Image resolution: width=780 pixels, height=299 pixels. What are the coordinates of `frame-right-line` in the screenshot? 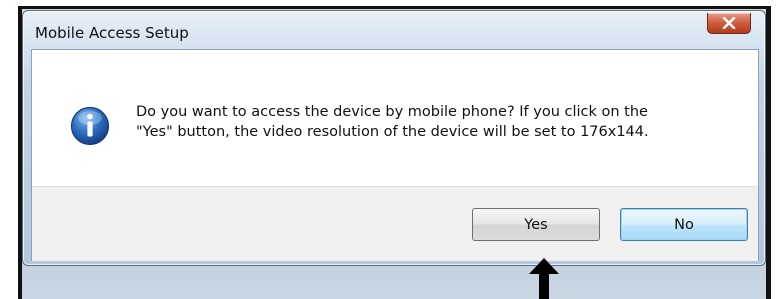 It's located at (768, 152).